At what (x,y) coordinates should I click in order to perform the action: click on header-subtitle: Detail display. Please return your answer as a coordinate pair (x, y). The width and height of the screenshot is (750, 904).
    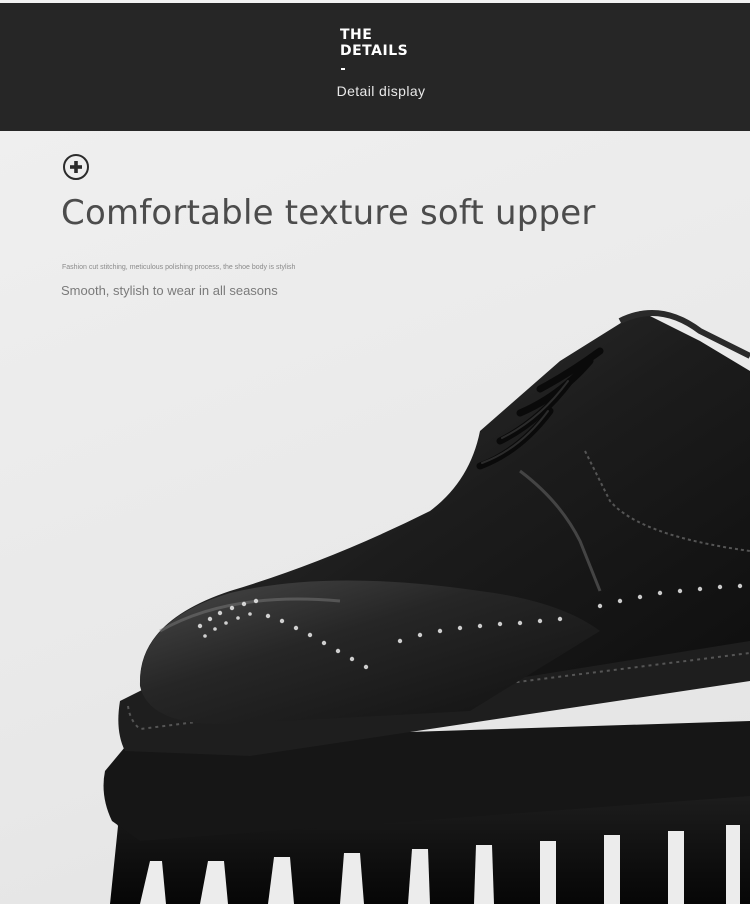
    Looking at the image, I should click on (381, 91).